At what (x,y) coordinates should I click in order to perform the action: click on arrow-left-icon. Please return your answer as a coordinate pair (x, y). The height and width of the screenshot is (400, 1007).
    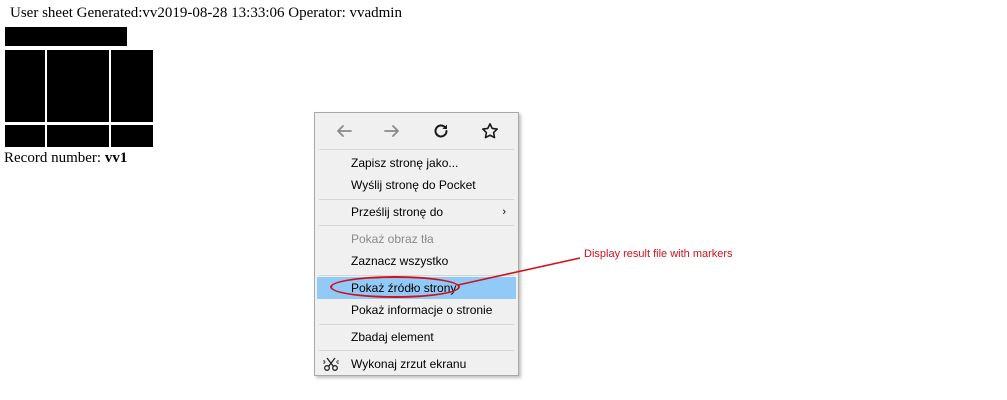
    Looking at the image, I should click on (344, 131).